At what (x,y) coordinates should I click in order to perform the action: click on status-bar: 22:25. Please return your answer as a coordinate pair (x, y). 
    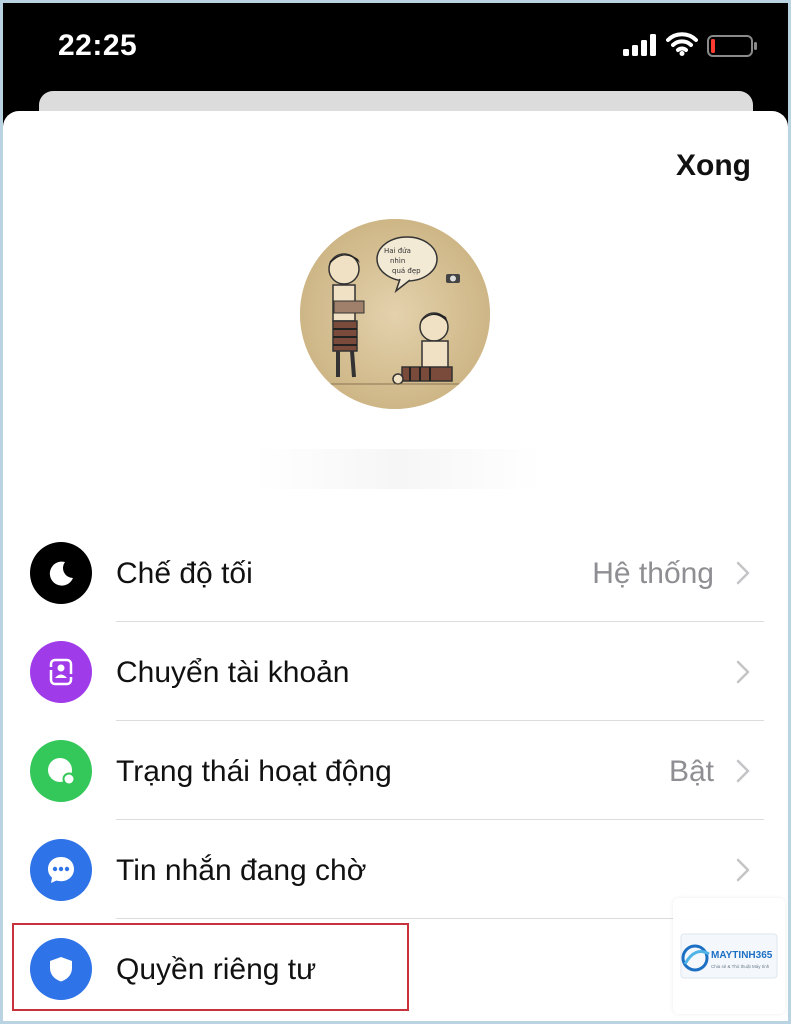
    Looking at the image, I should click on (395, 49).